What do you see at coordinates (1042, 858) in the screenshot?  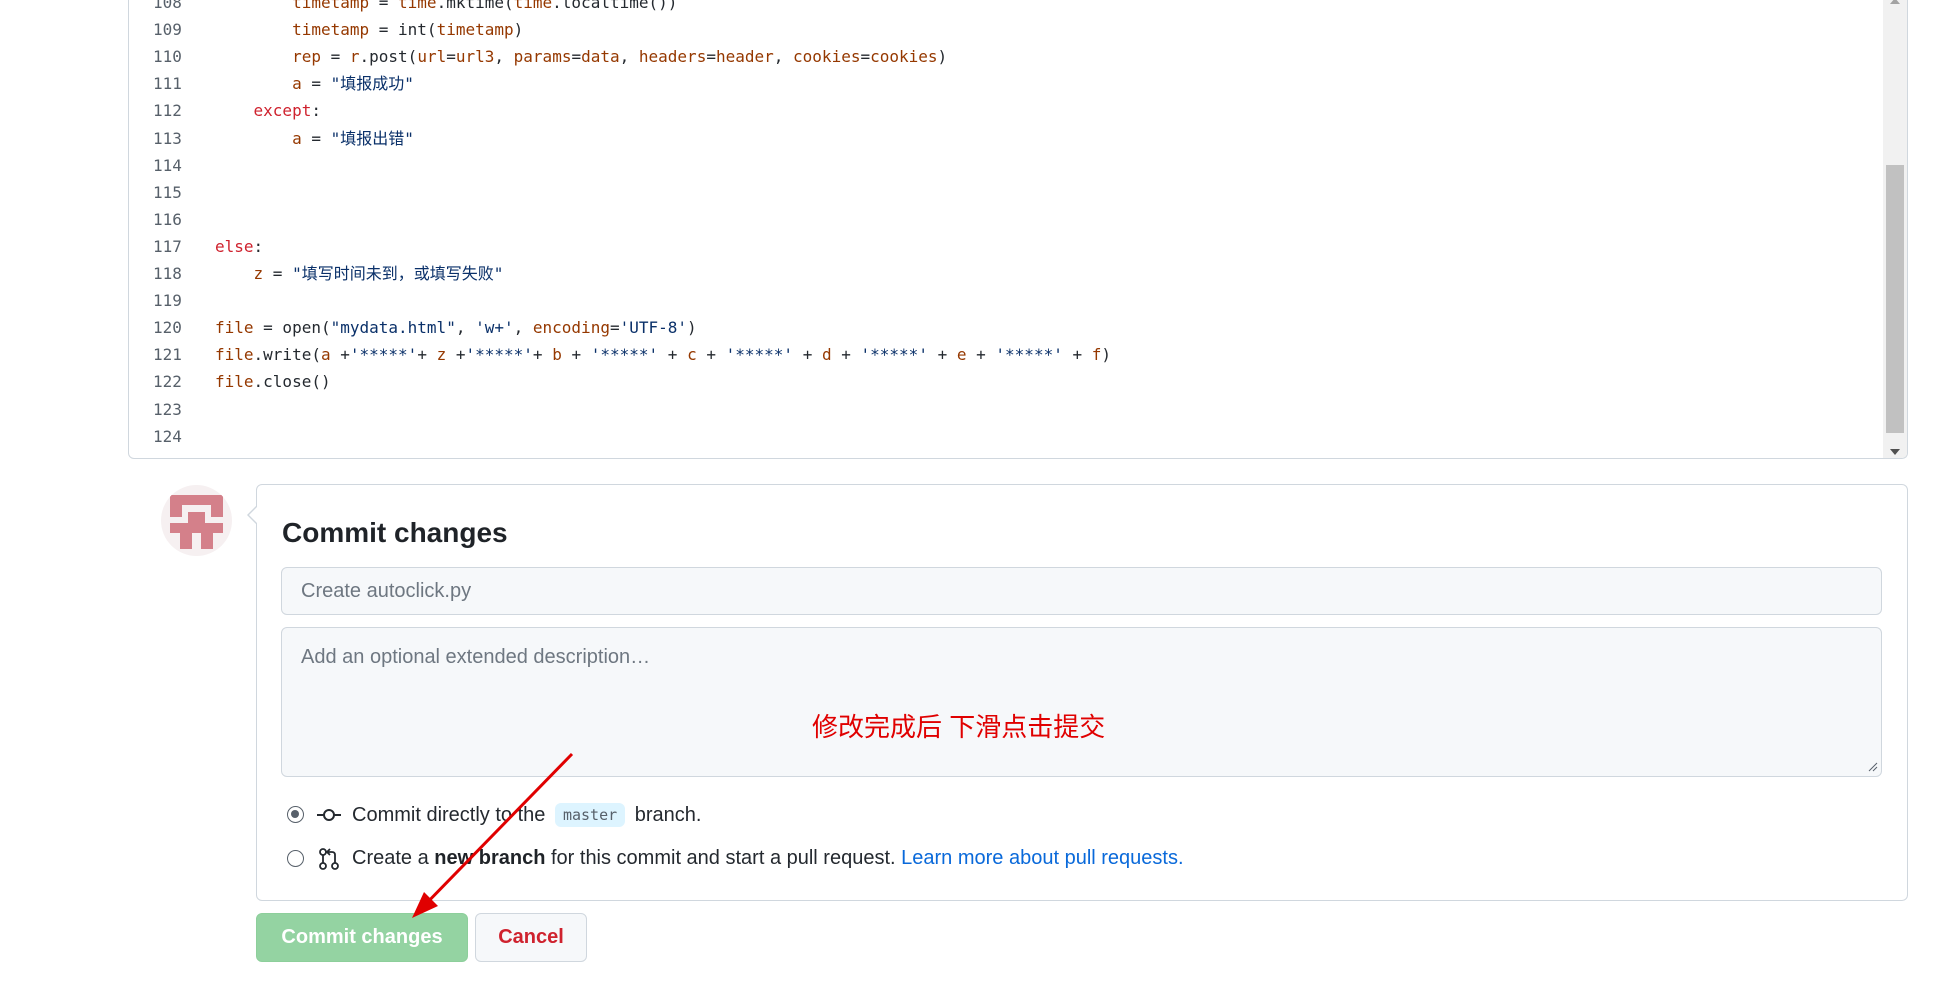 I see `learn-more-link: Learn more about pull requests.` at bounding box center [1042, 858].